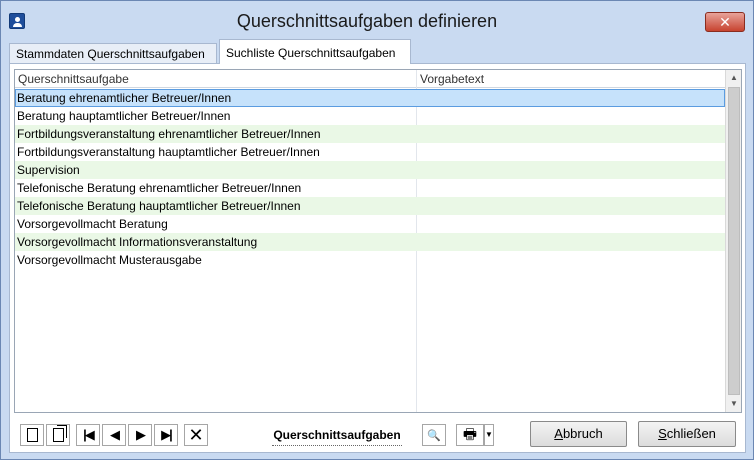 The height and width of the screenshot is (460, 754). I want to click on abbruch-button: Abbruch, so click(578, 434).